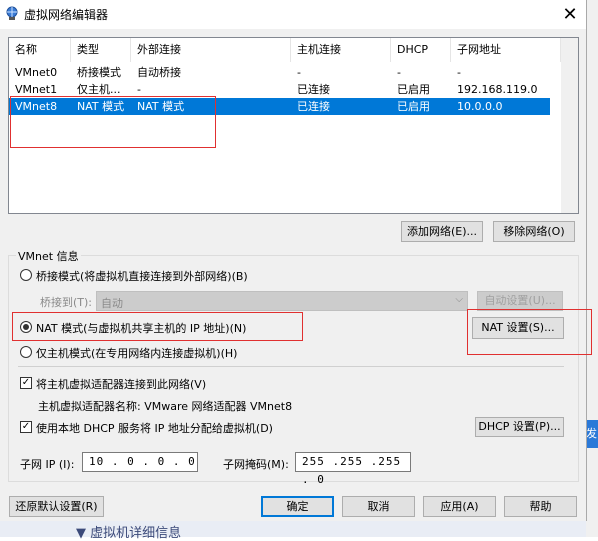 This screenshot has width=598, height=541. What do you see at coordinates (256, 464) in the screenshot?
I see `subnet-mask-label: 子网掩码(M):` at bounding box center [256, 464].